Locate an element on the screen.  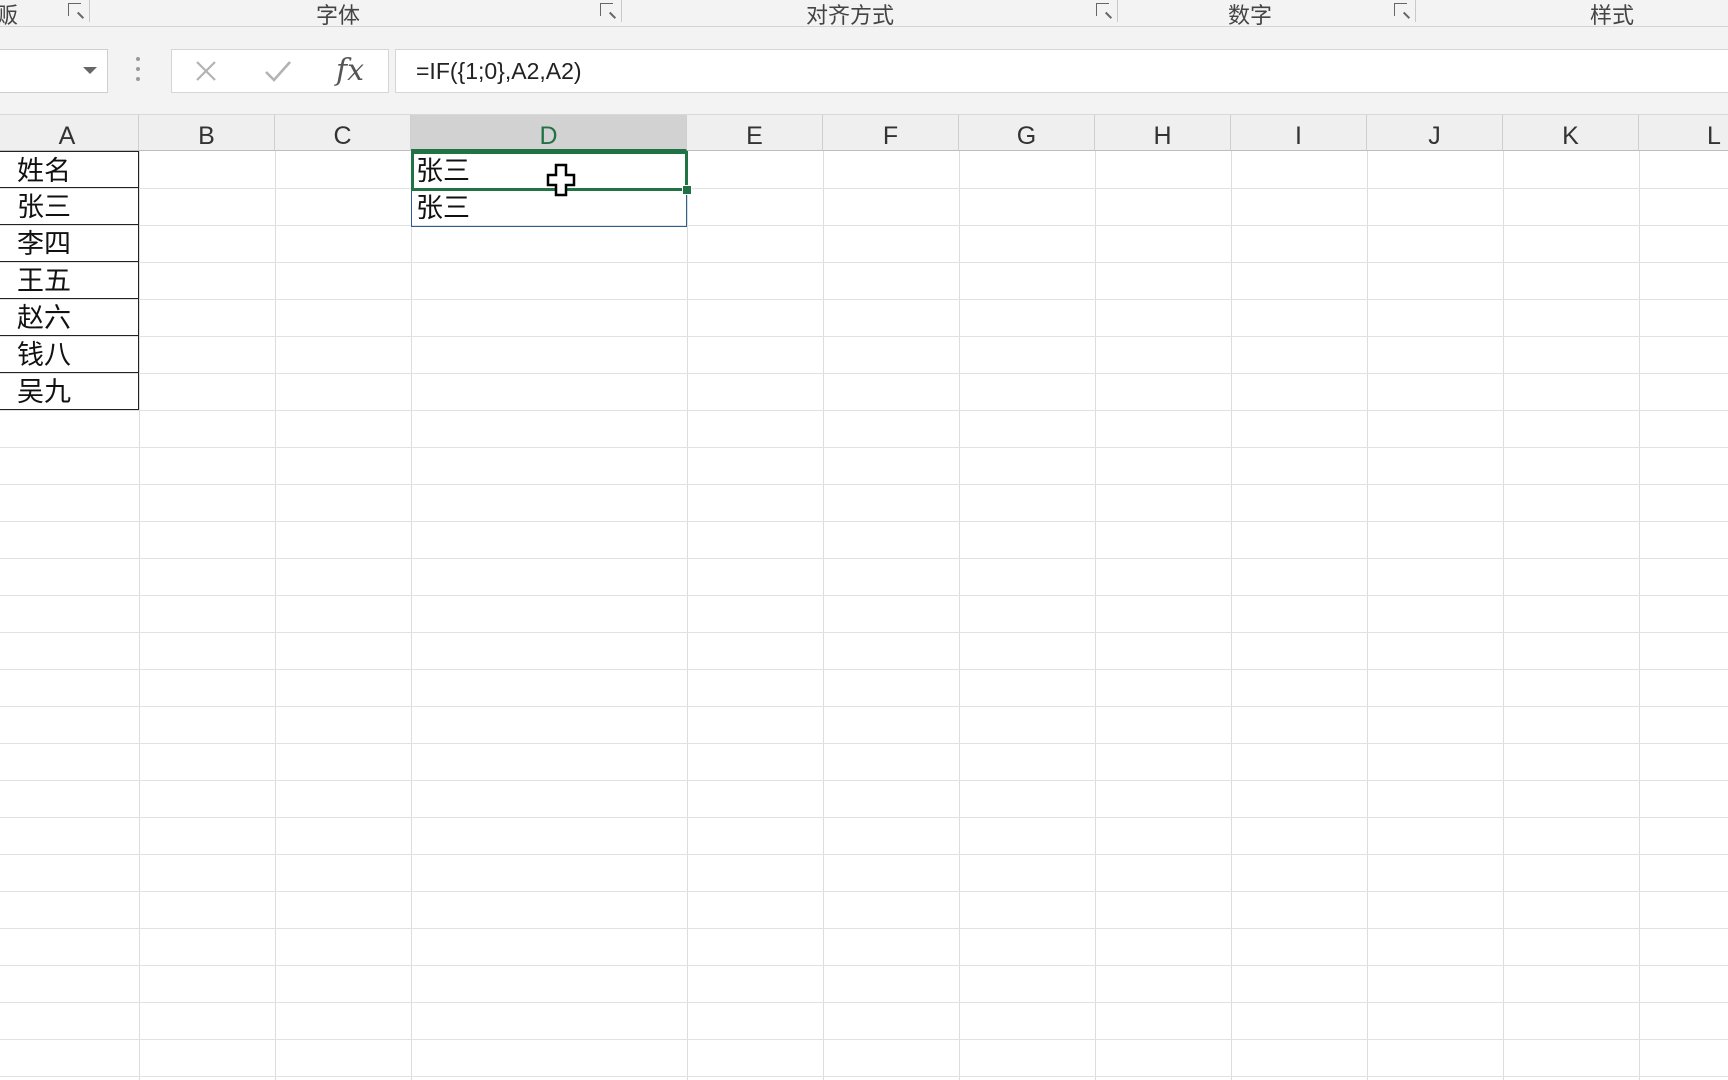
ribbon-group-alignment-label: 对齐方式 is located at coordinates (850, 15).